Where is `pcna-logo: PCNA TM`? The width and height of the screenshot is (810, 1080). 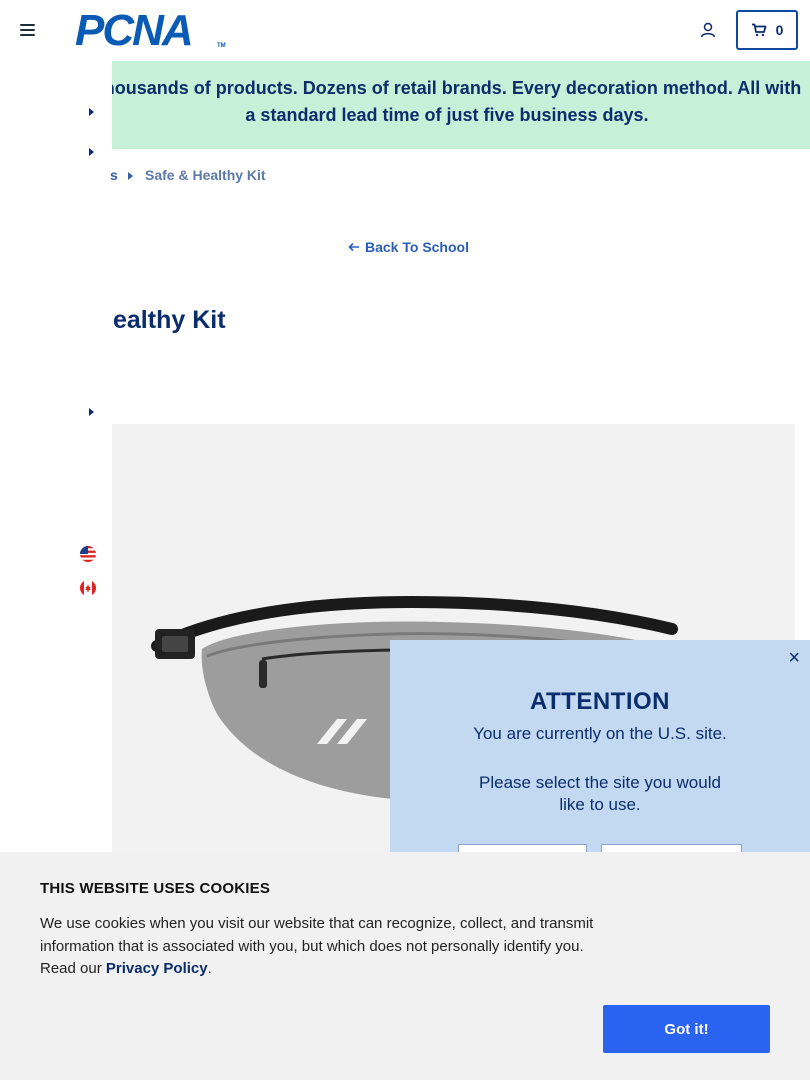
pcna-logo: PCNA TM is located at coordinates (150, 30).